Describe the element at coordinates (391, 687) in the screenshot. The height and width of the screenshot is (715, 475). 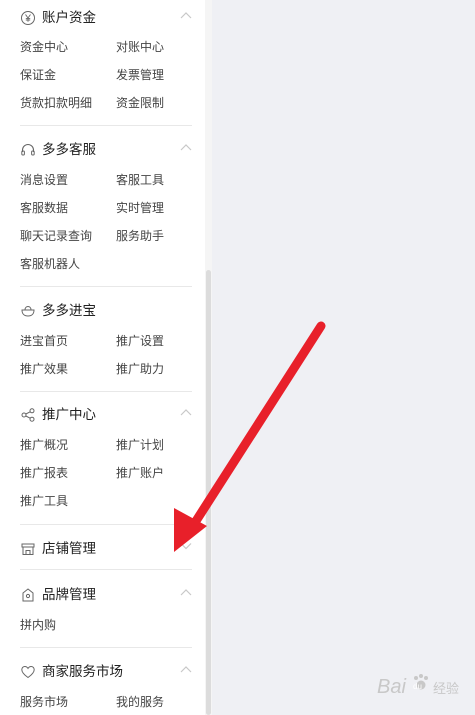
I see `watermark-brand: Bai` at that location.